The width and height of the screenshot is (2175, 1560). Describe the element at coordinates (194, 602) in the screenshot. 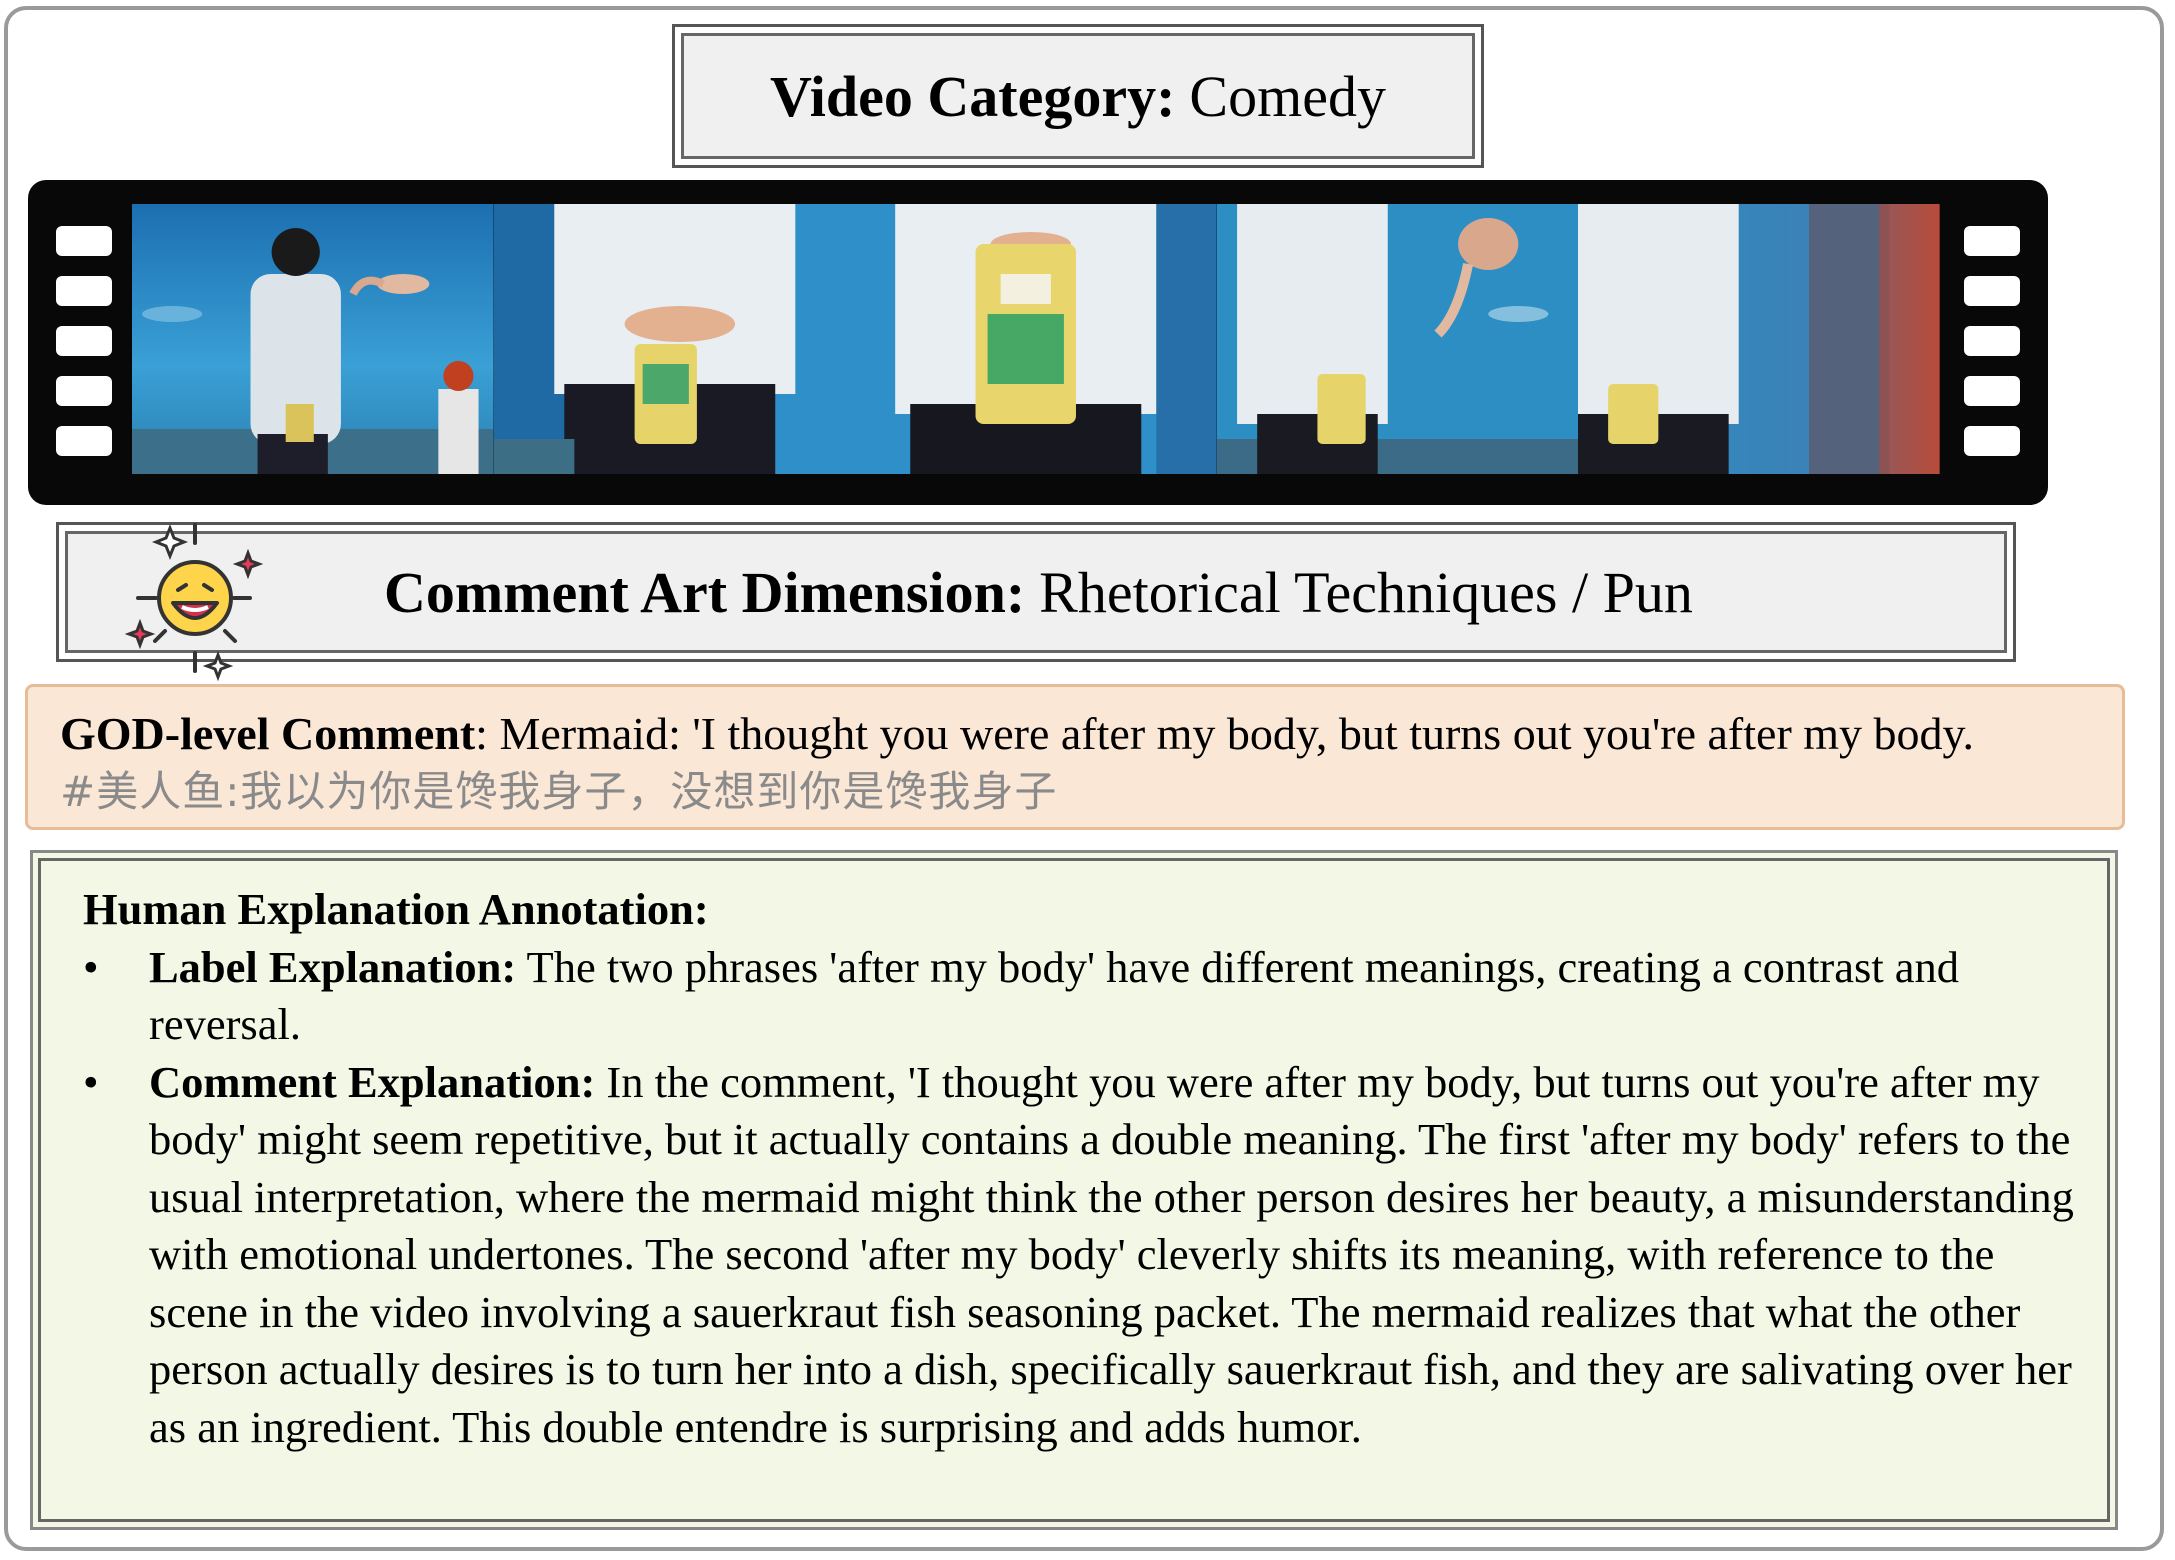

I see `laughing-face-icon` at that location.